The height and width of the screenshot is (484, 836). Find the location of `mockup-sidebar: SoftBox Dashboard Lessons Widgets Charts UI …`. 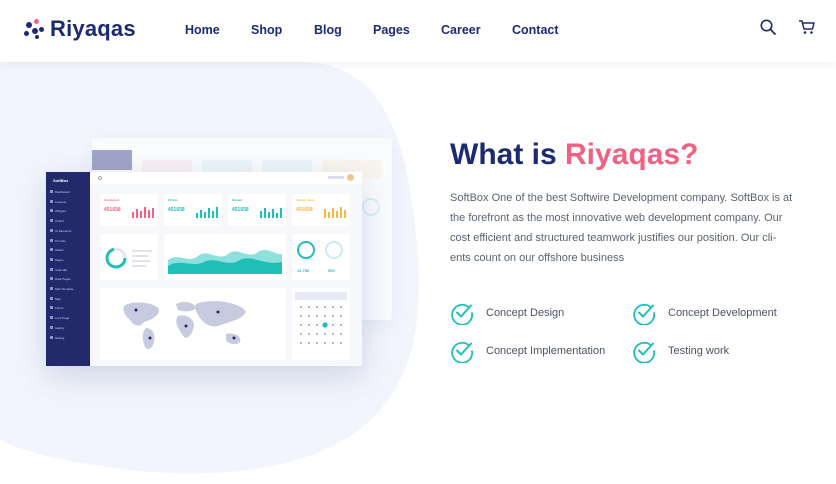

mockup-sidebar: SoftBox Dashboard Lessons Widgets Charts UI … is located at coordinates (68, 269).